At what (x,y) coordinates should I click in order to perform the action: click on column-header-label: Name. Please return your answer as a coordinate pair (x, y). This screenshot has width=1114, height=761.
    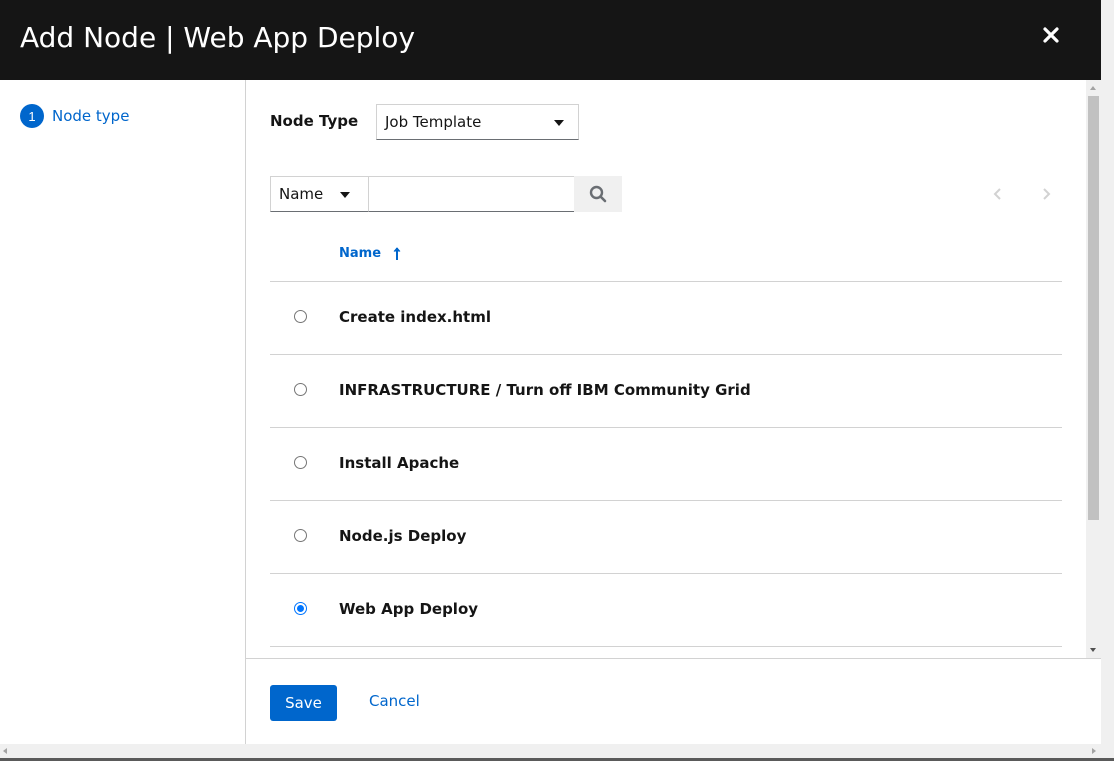
    Looking at the image, I should click on (360, 253).